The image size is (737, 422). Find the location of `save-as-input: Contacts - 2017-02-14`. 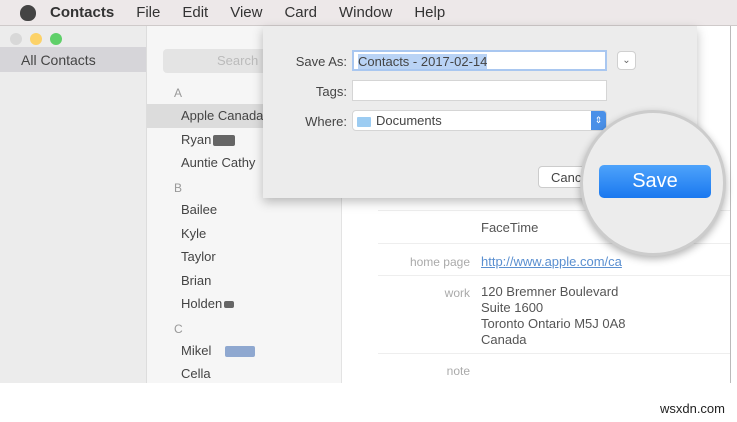

save-as-input: Contacts - 2017-02-14 is located at coordinates (479, 60).